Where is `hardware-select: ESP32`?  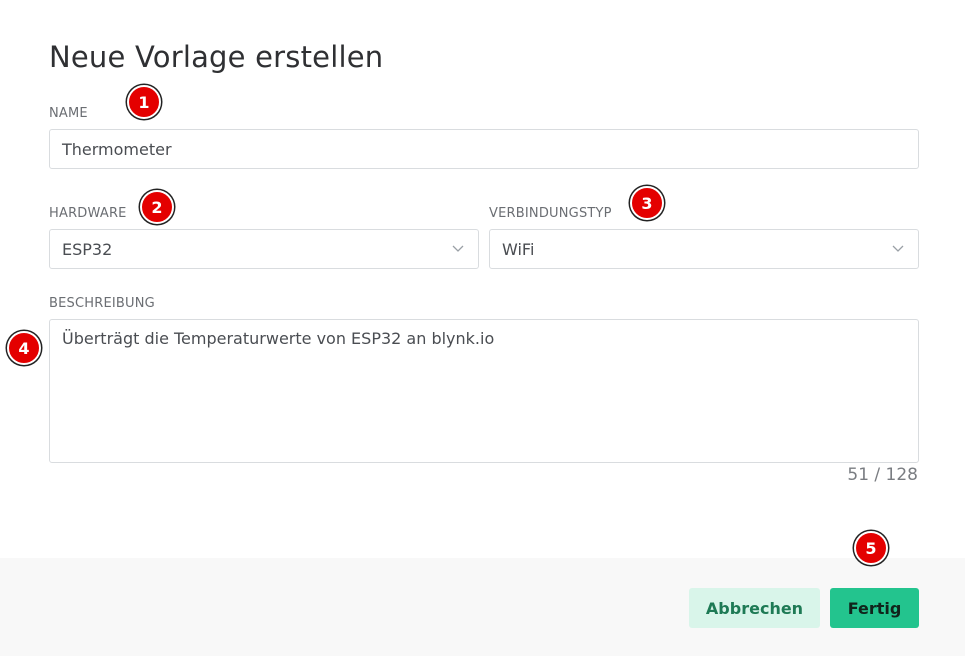
hardware-select: ESP32 is located at coordinates (264, 249).